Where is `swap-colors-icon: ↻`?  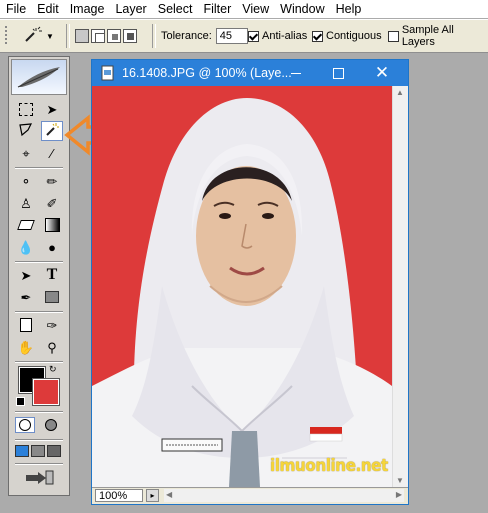 swap-colors-icon: ↻ is located at coordinates (53, 369).